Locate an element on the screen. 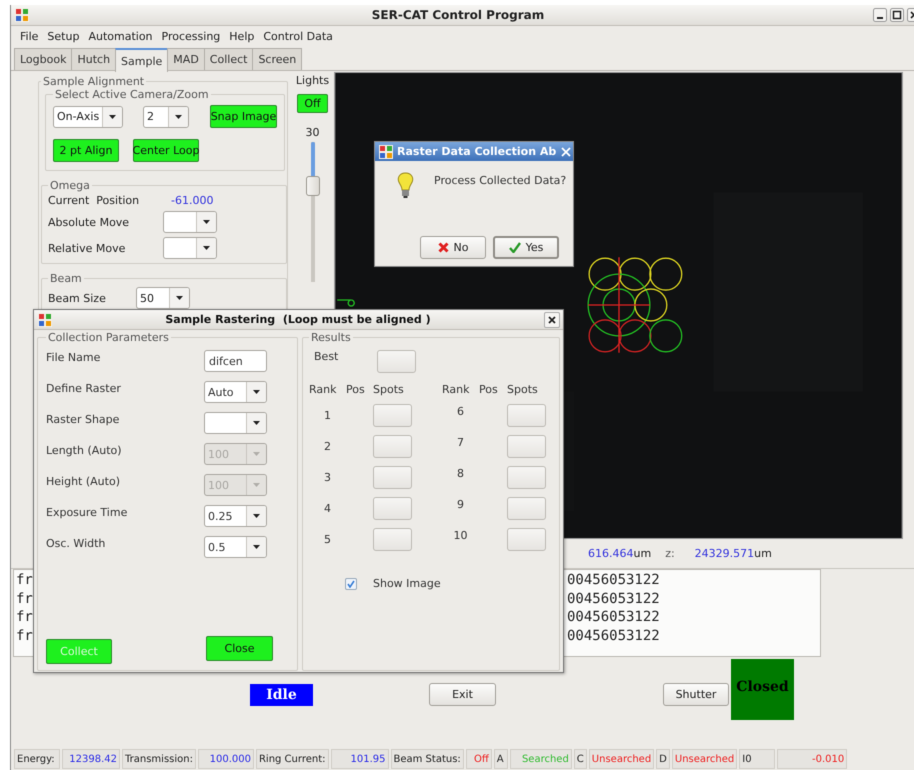 The image size is (914, 770). shutter-indicator: Closed is located at coordinates (762, 689).